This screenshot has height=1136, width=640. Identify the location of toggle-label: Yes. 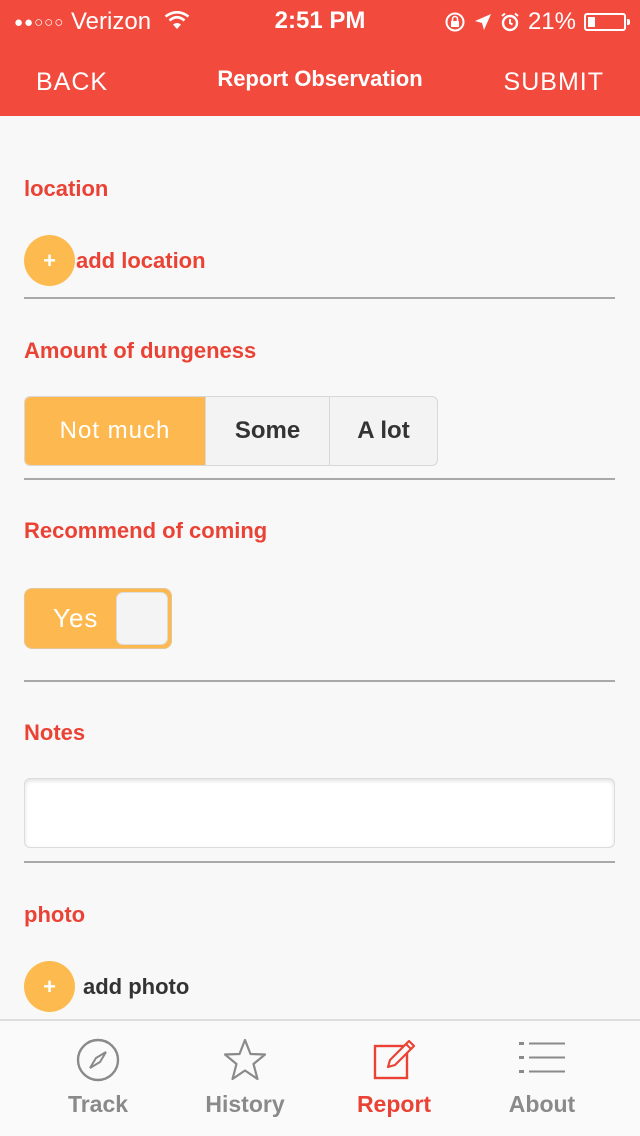
(76, 618).